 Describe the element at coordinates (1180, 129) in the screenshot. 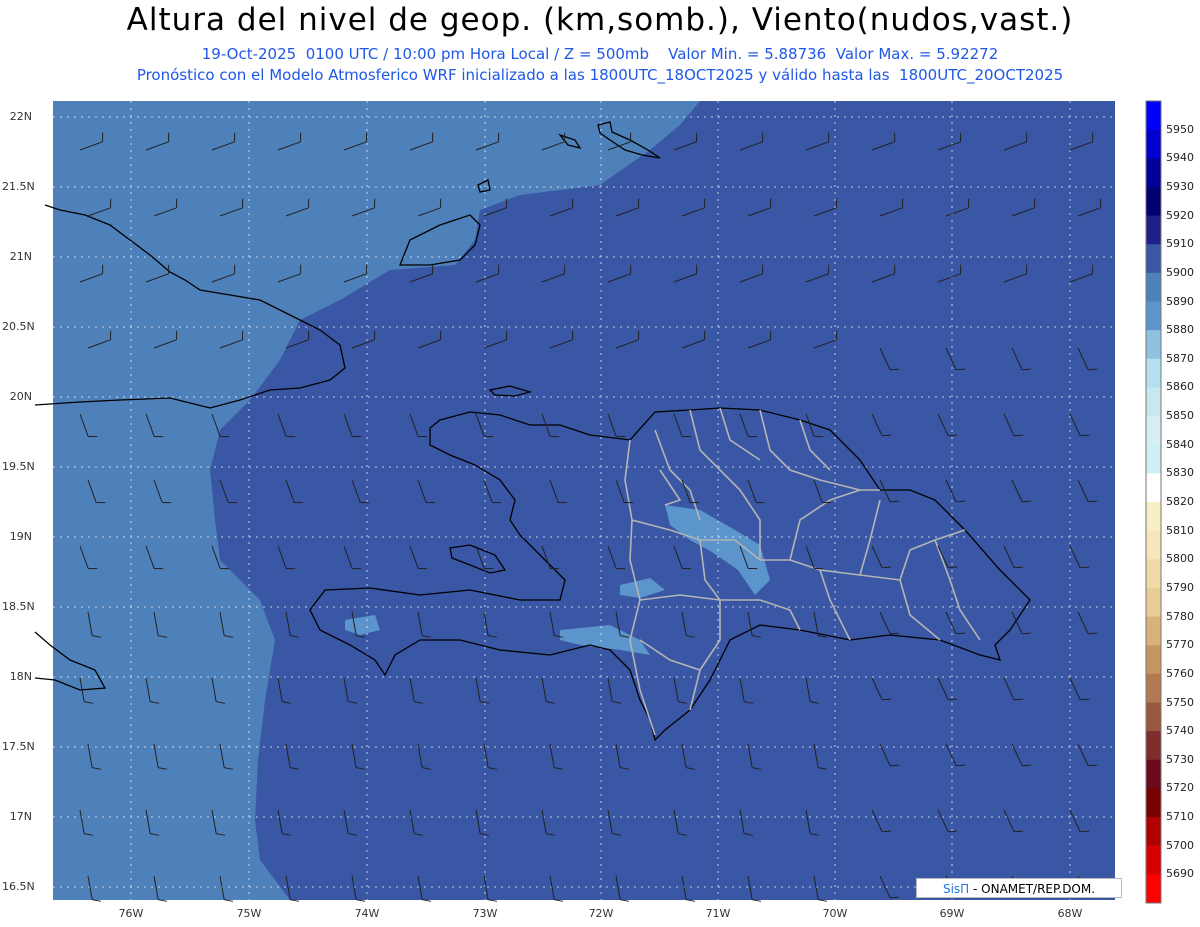

I see `colorbar-label: 5950` at that location.